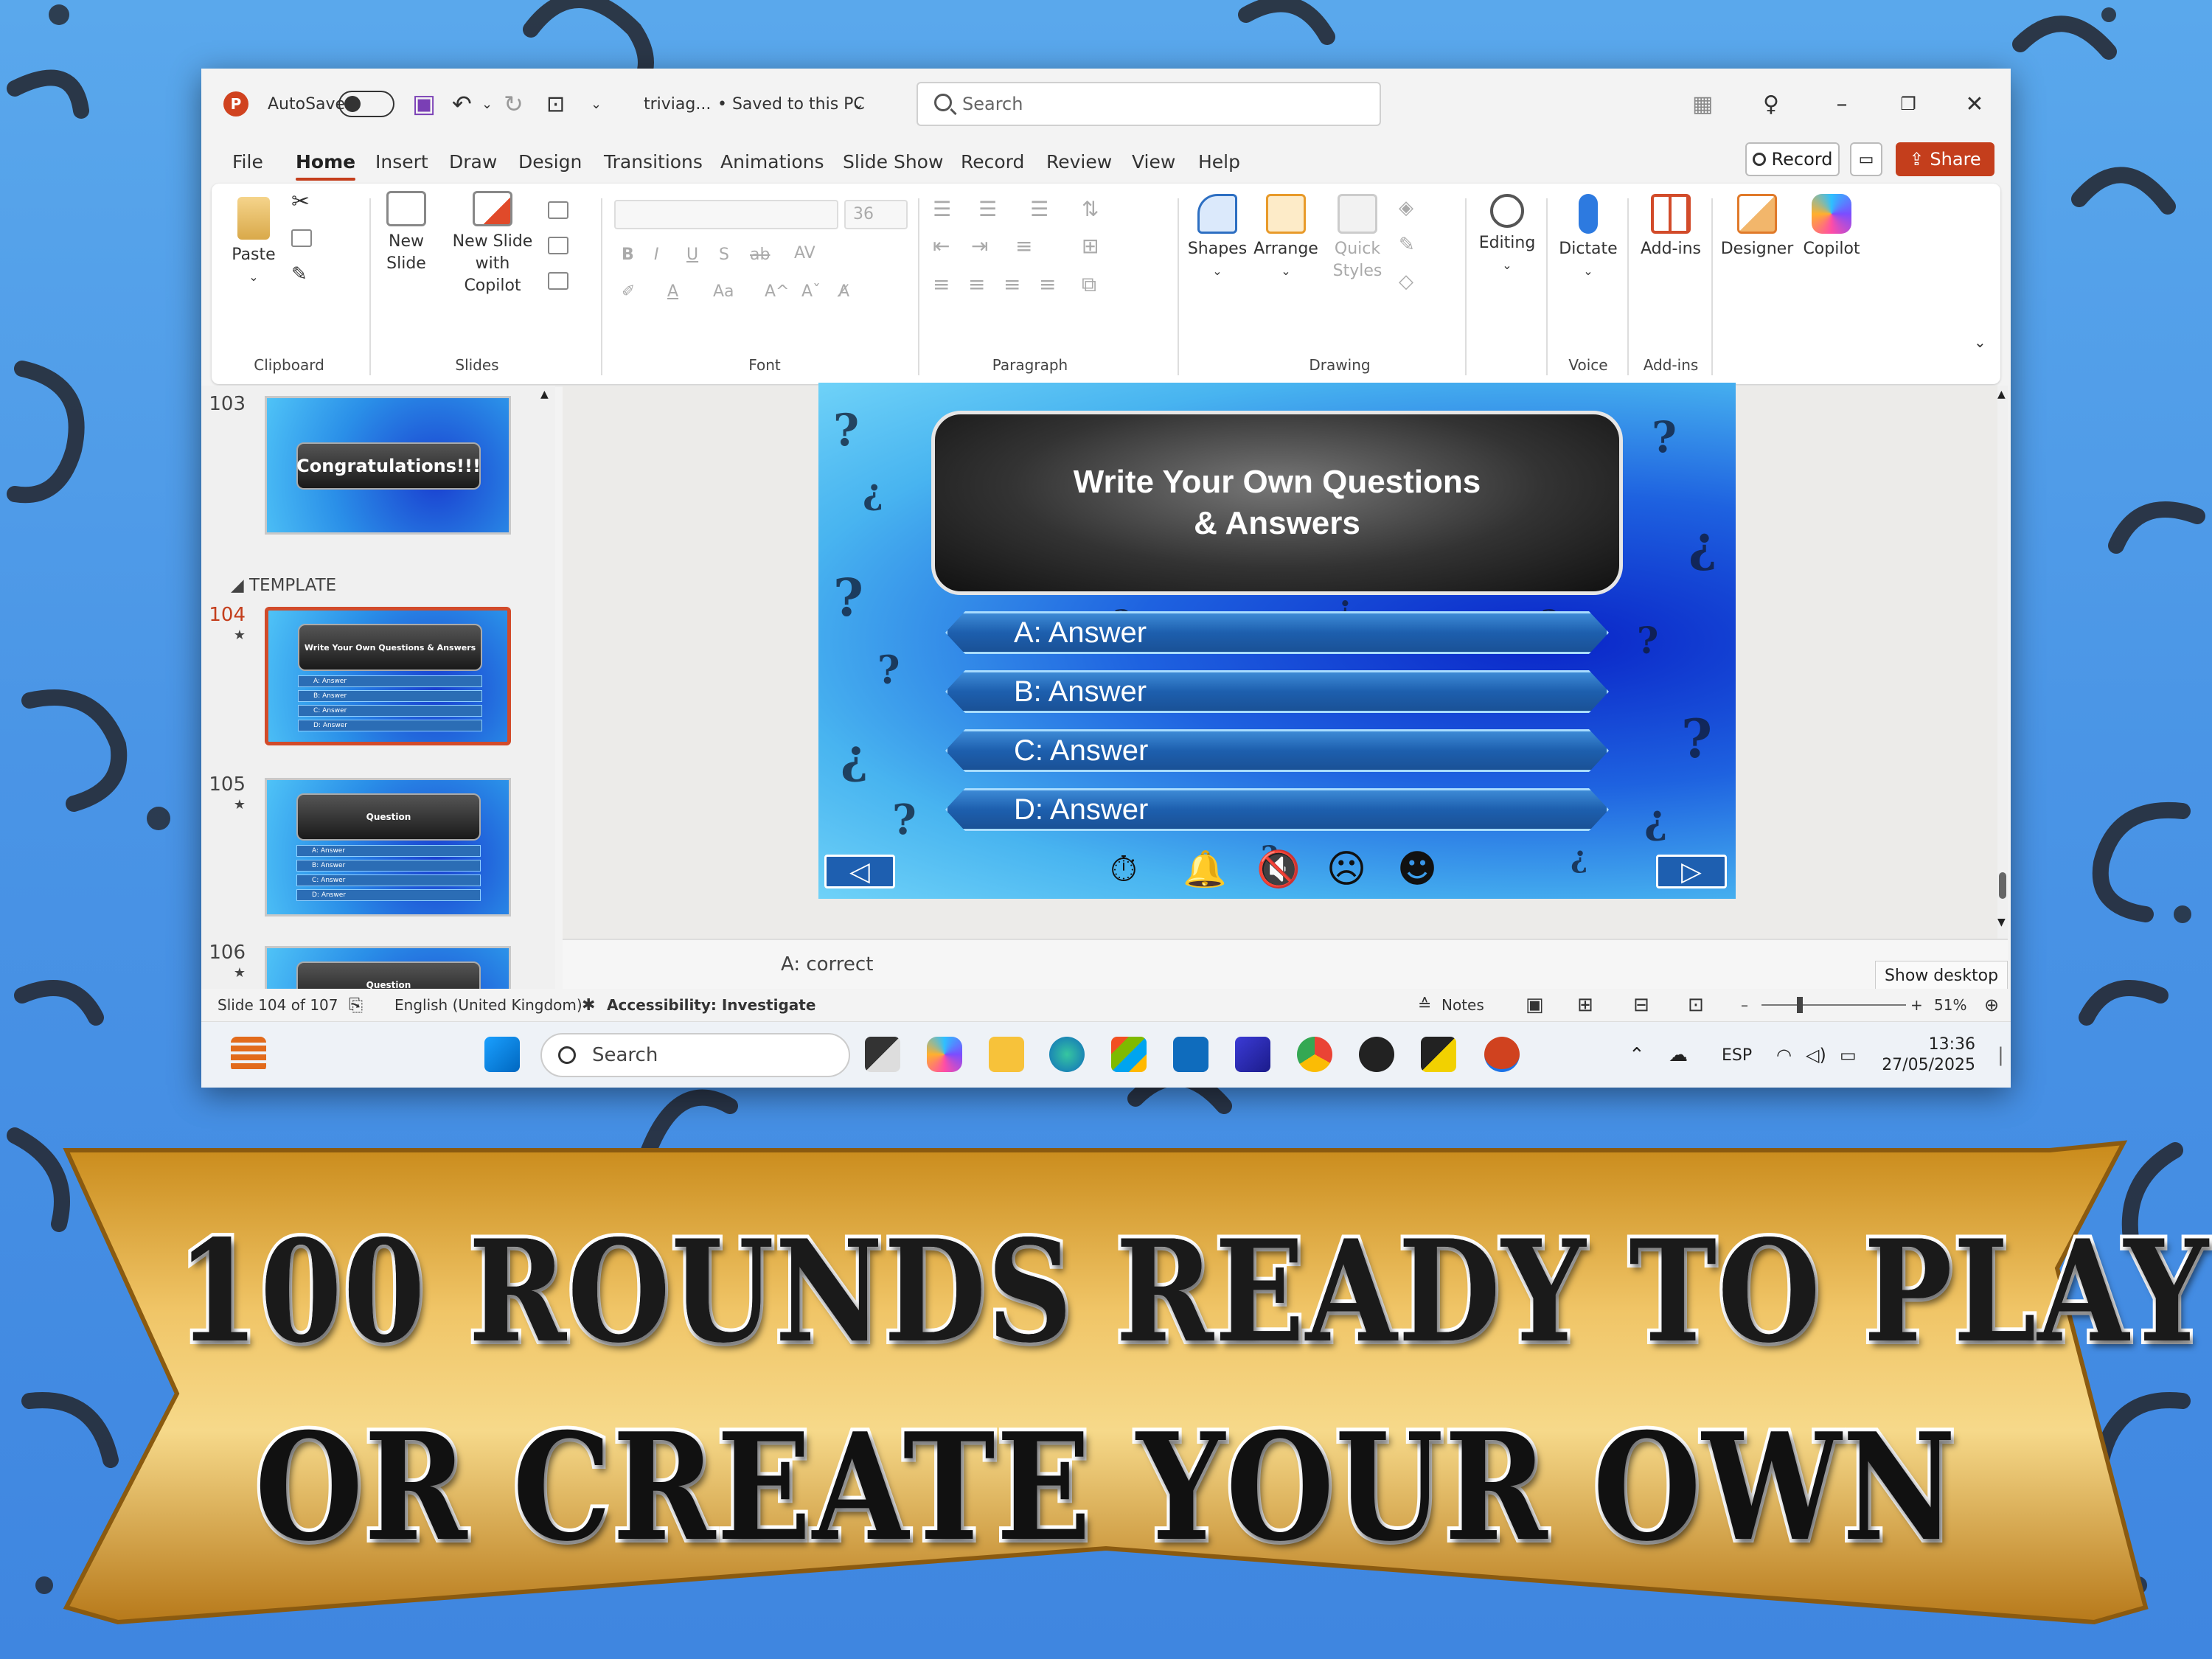  I want to click on numbering-icon: ☰, so click(987, 209).